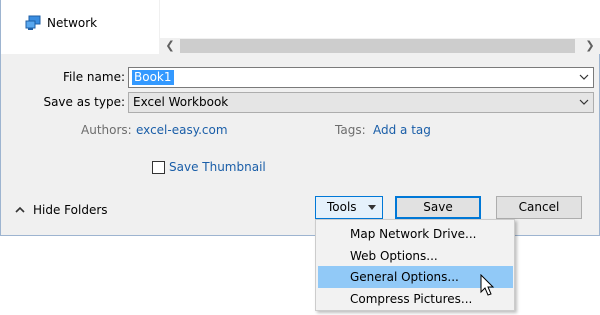  What do you see at coordinates (350, 130) in the screenshot?
I see `tags-label: Tags:` at bounding box center [350, 130].